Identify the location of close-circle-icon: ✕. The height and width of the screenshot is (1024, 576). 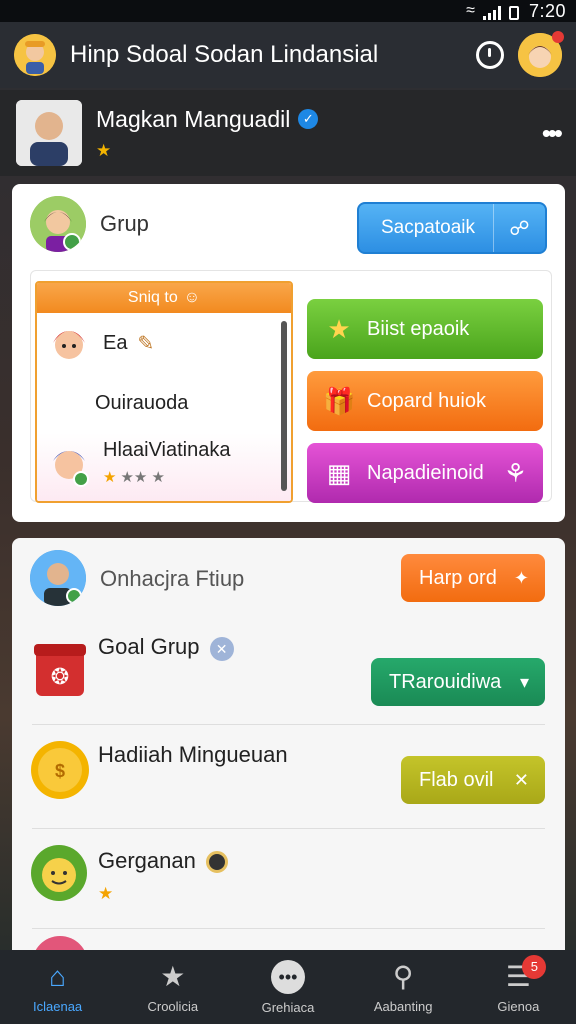
(221, 649).